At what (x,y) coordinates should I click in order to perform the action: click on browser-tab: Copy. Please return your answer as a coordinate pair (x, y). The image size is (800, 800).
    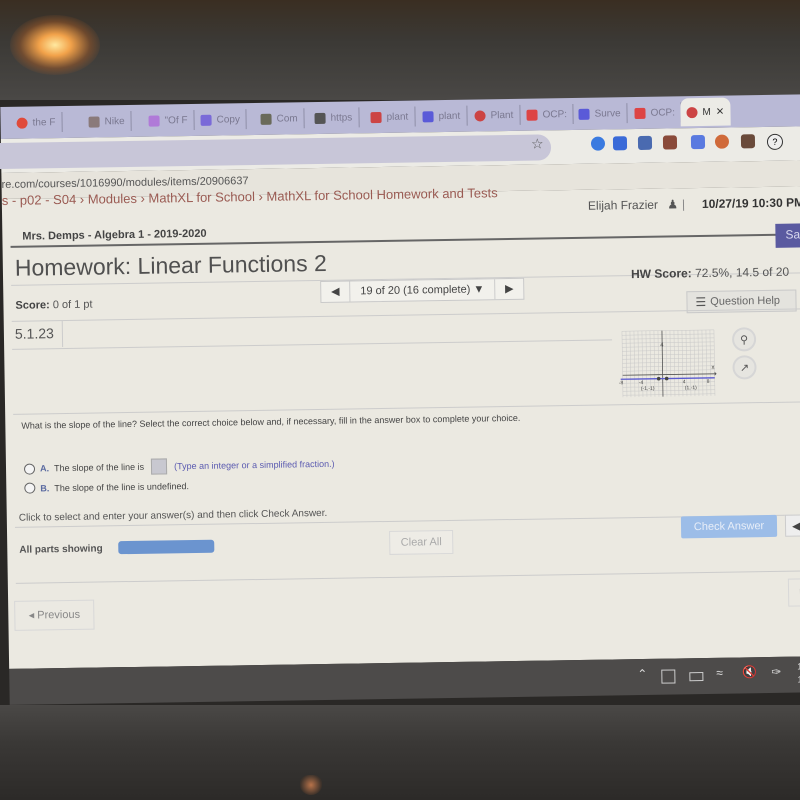
    Looking at the image, I should click on (221, 119).